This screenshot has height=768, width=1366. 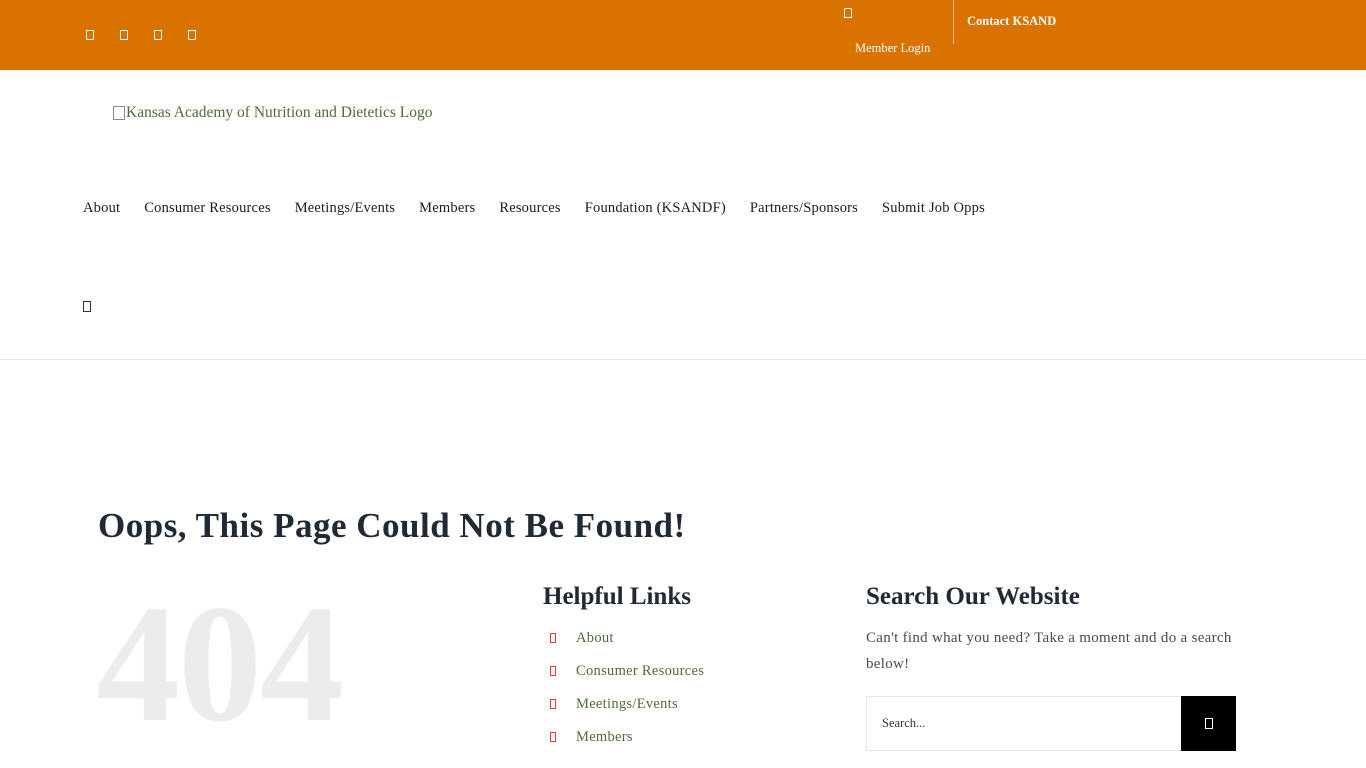 What do you see at coordinates (627, 638) in the screenshot?
I see `list-item: About` at bounding box center [627, 638].